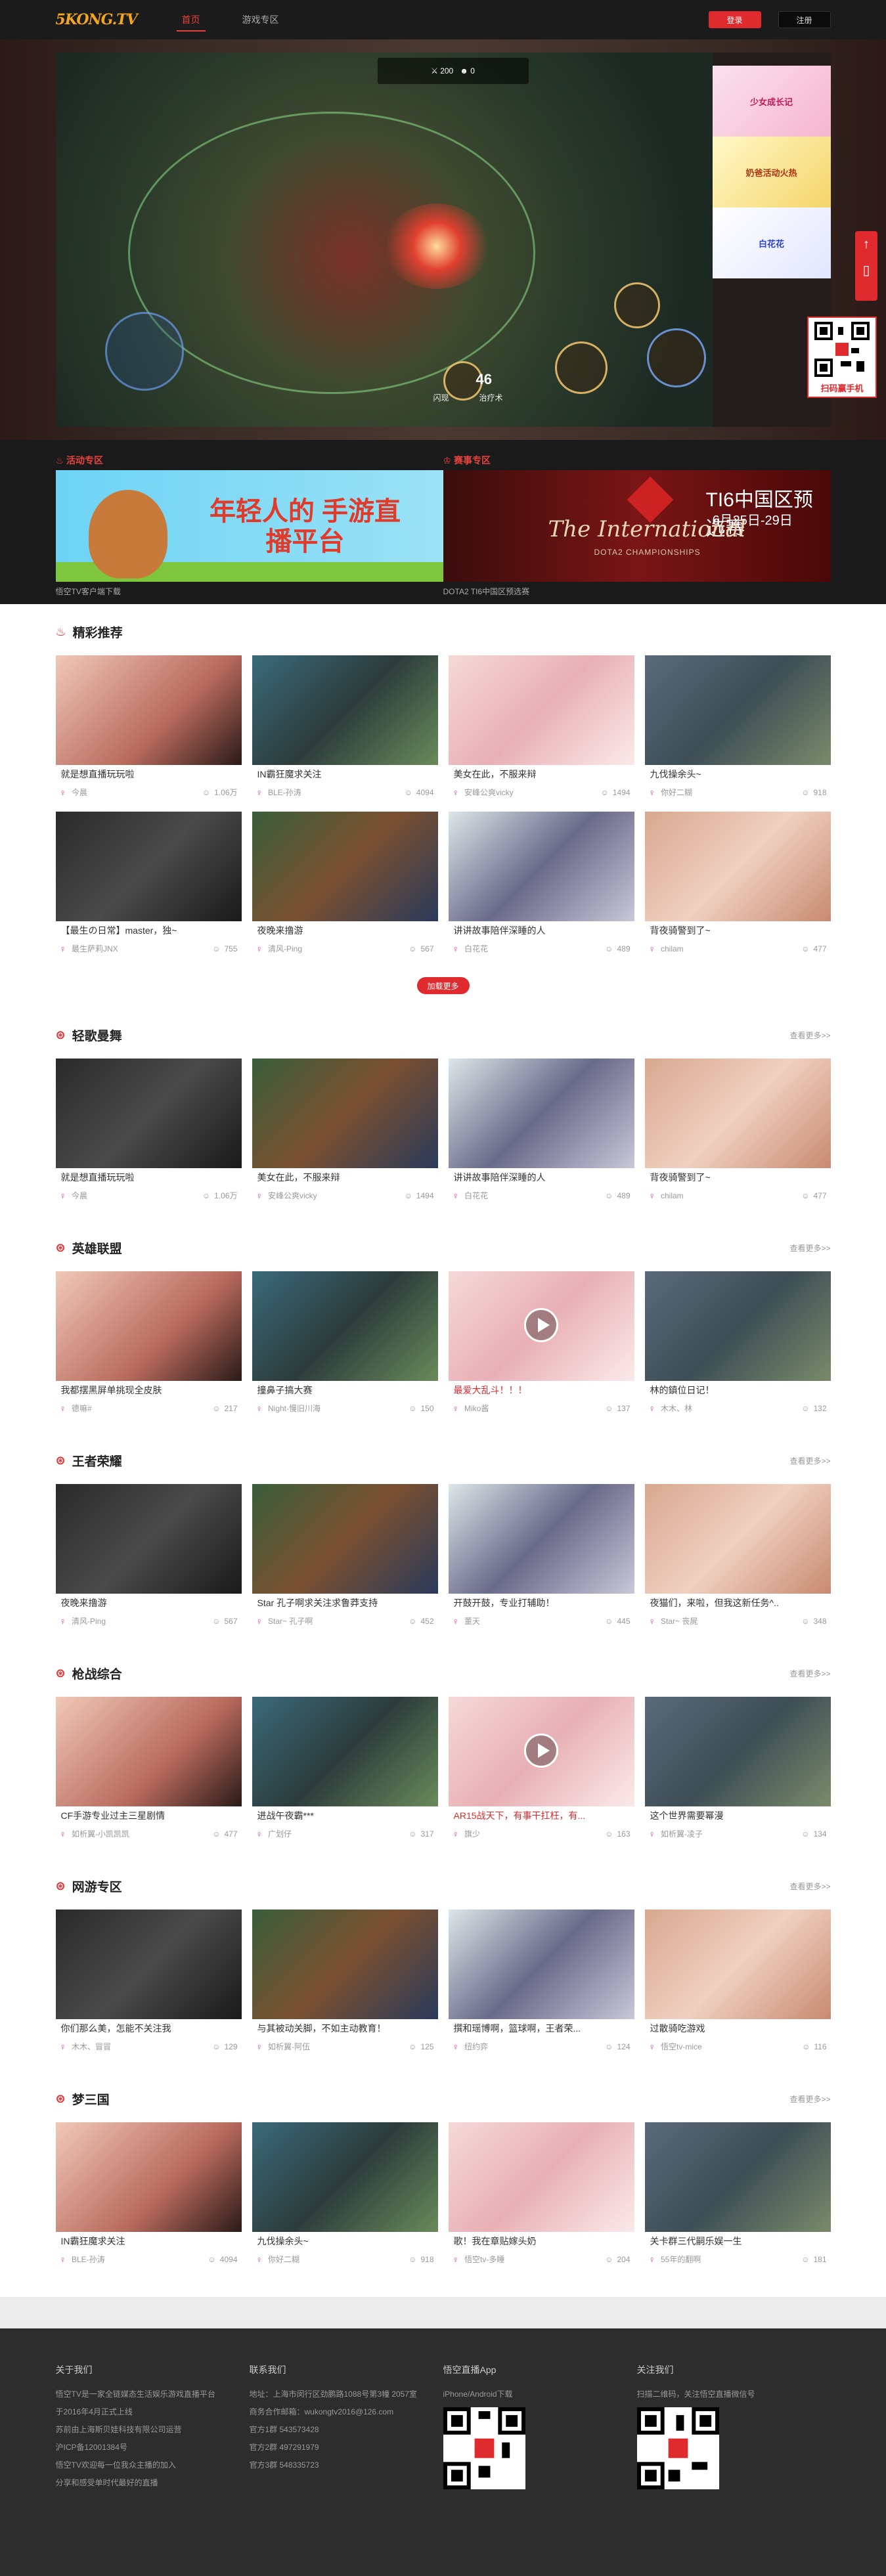 The image size is (886, 2576). Describe the element at coordinates (289, 2046) in the screenshot. I see `streamer-name: 如析翼-阿伍` at that location.